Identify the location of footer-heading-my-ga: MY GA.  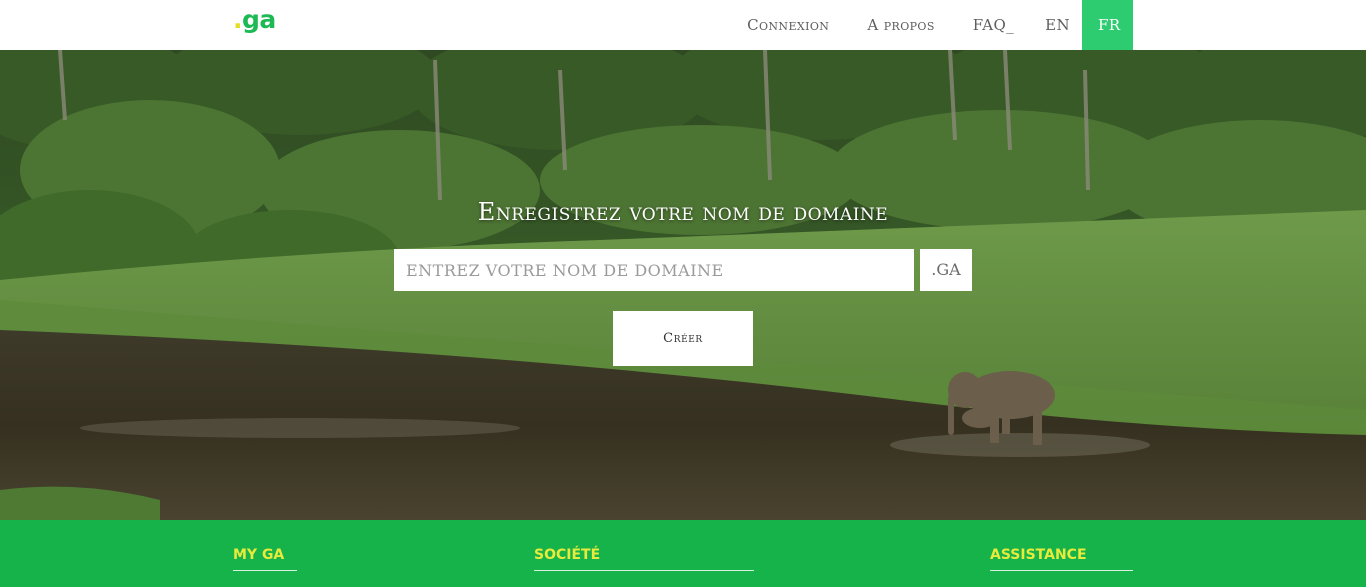
(265, 558).